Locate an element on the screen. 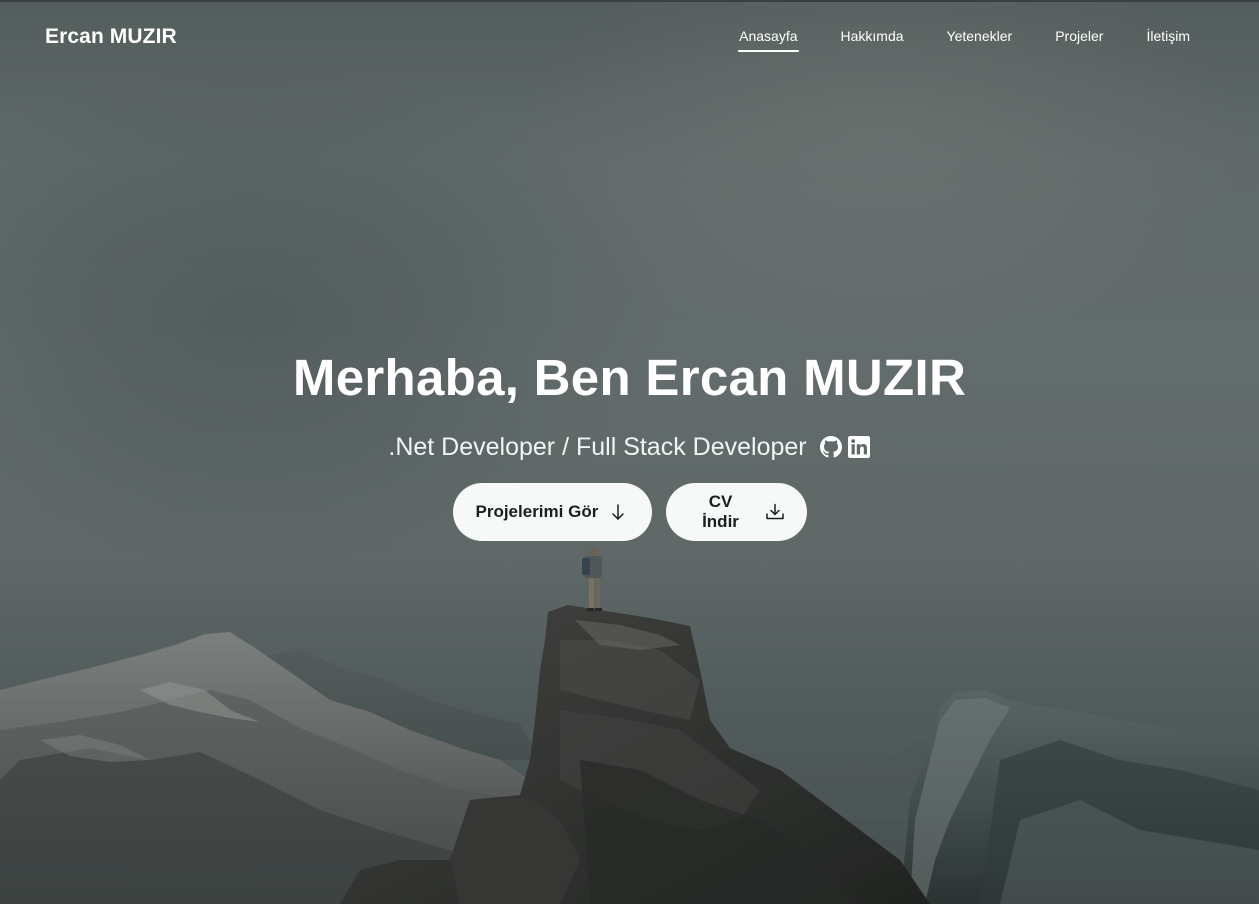 The height and width of the screenshot is (904, 1259). nav-link-iletisim: İletişim is located at coordinates (1168, 40).